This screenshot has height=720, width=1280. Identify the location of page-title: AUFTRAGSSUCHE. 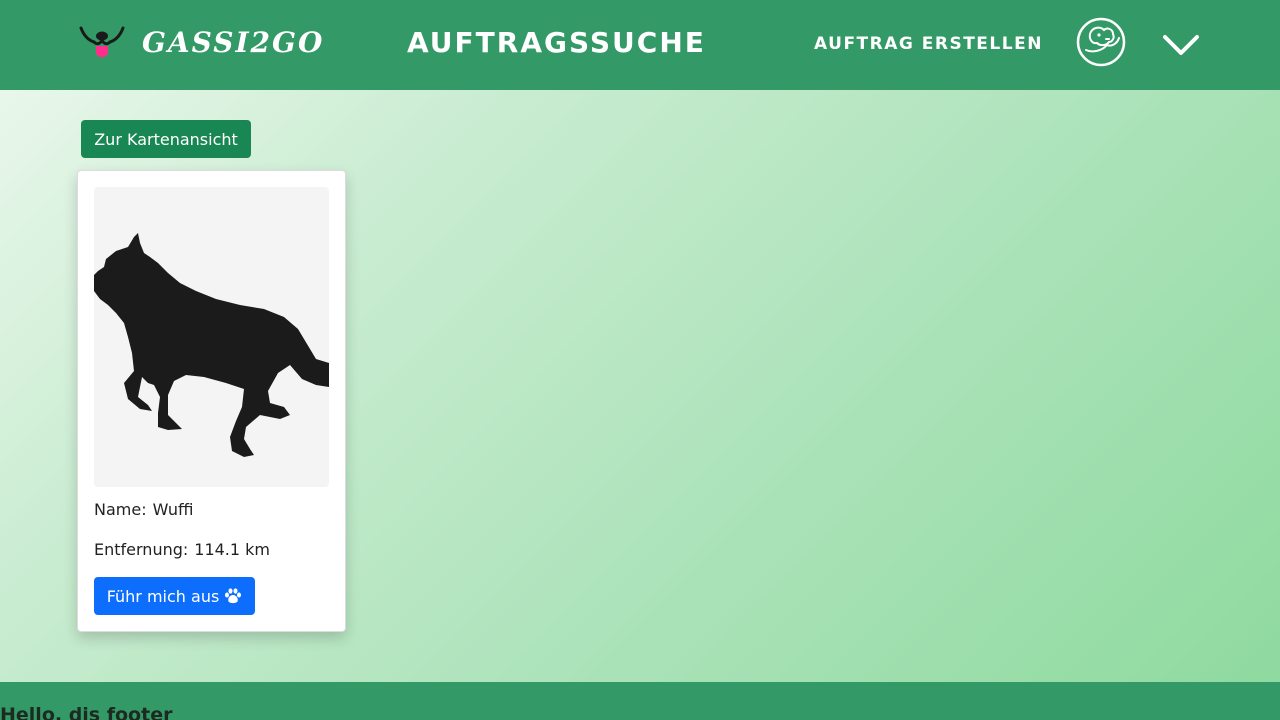
(556, 42).